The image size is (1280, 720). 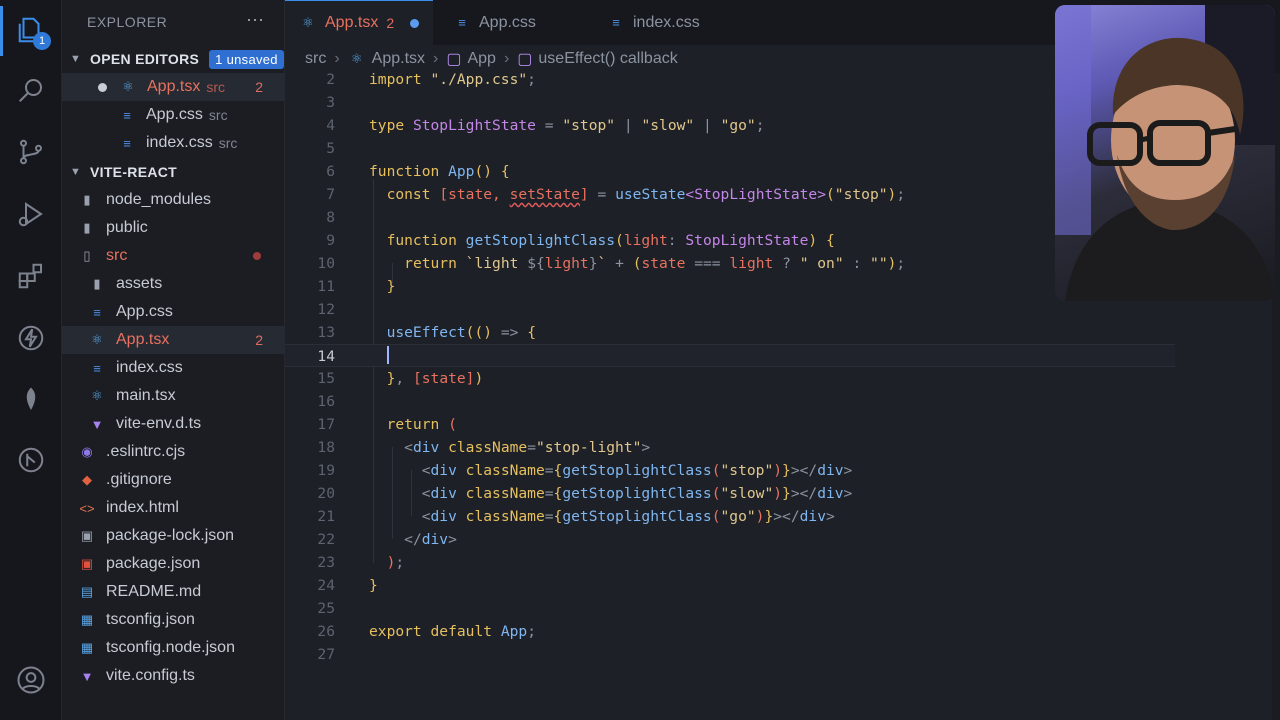 I want to click on code-line: 15 }, [state]), so click(x=400, y=378).